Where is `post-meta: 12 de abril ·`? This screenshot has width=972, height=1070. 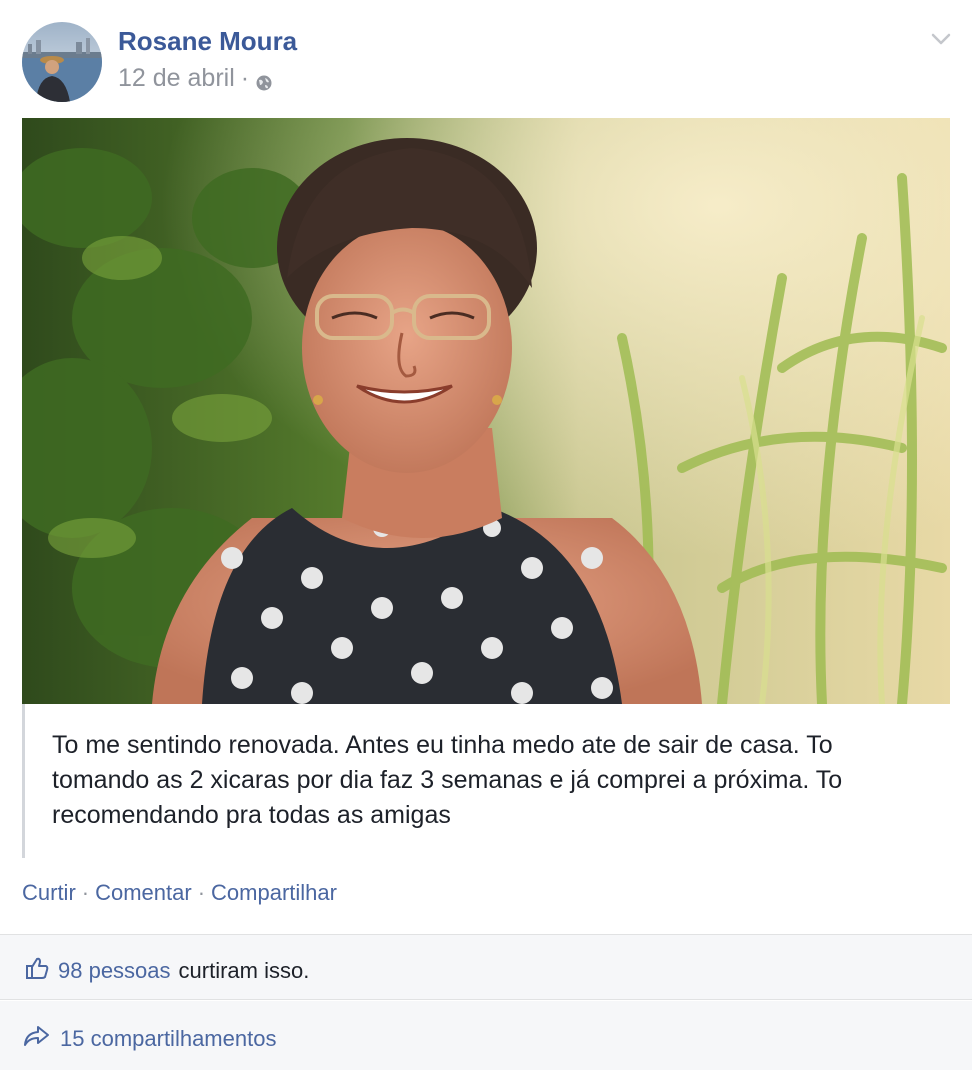
post-meta: 12 de abril · is located at coordinates (195, 78).